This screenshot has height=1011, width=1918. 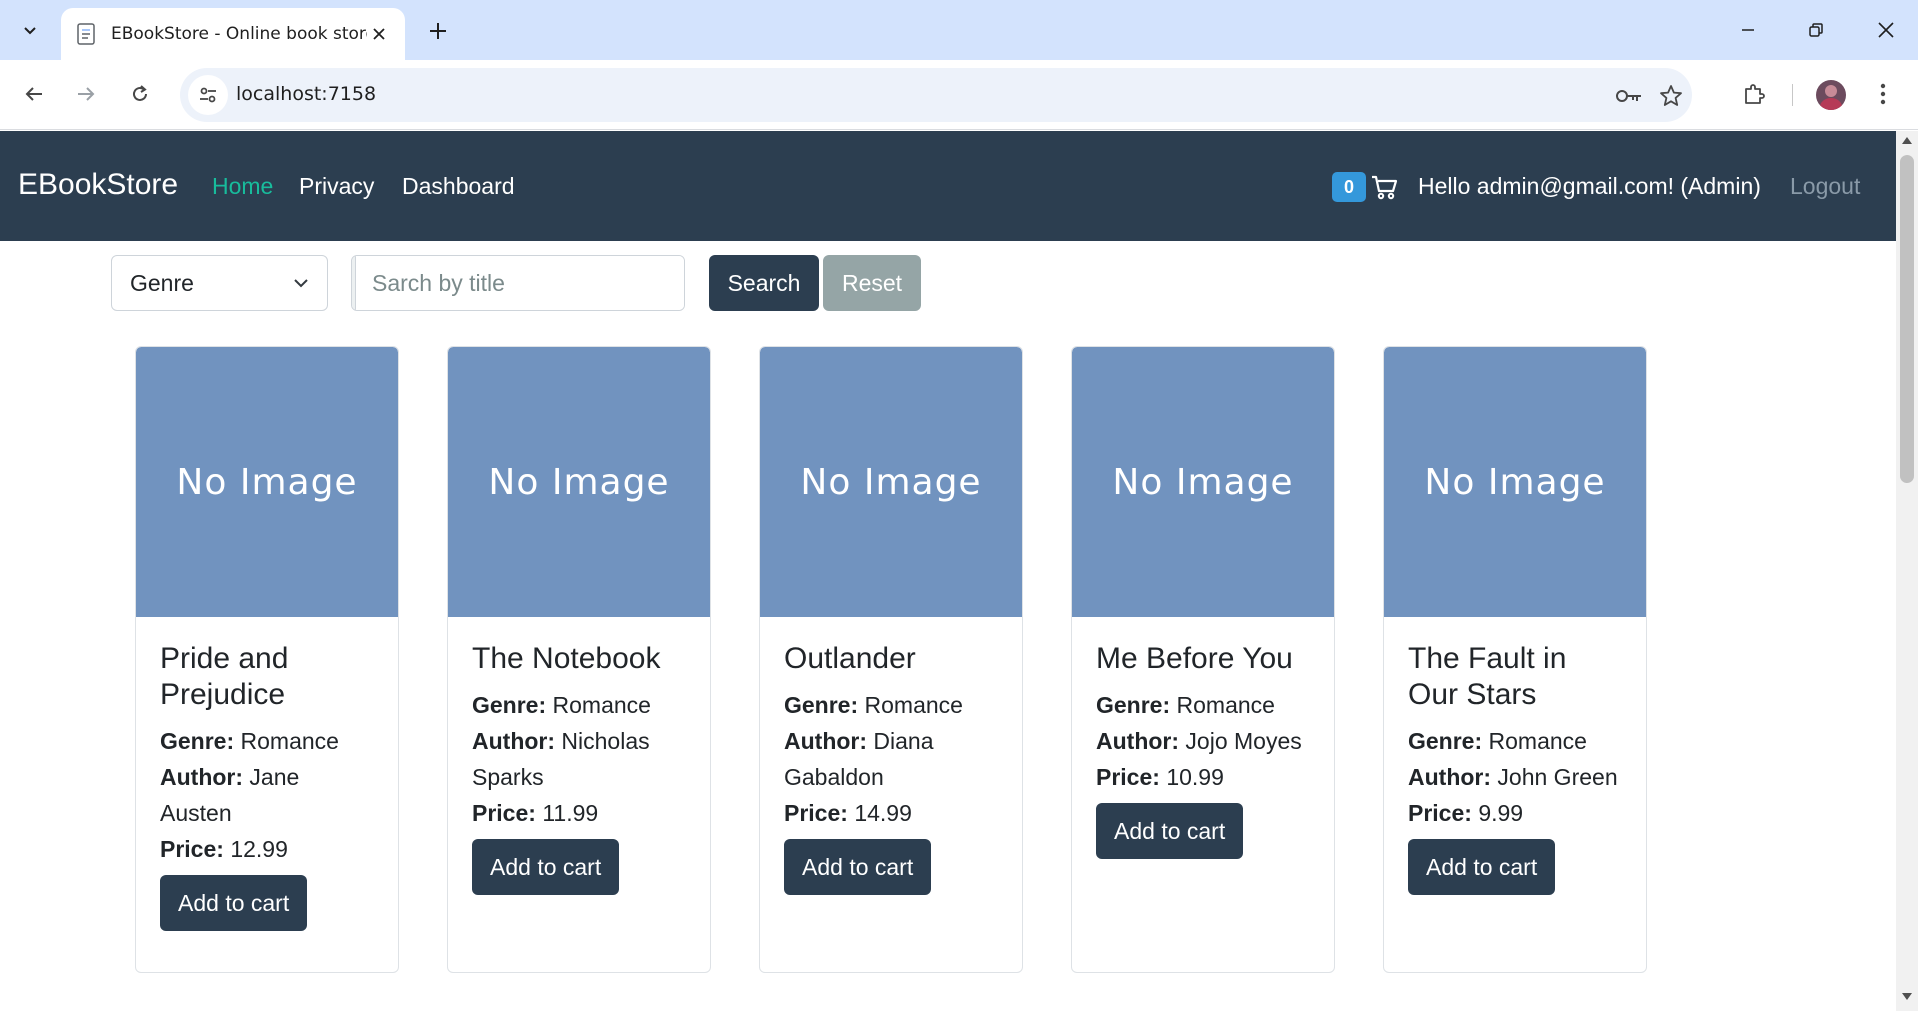 What do you see at coordinates (1825, 186) in the screenshot?
I see `logout-link: Logout` at bounding box center [1825, 186].